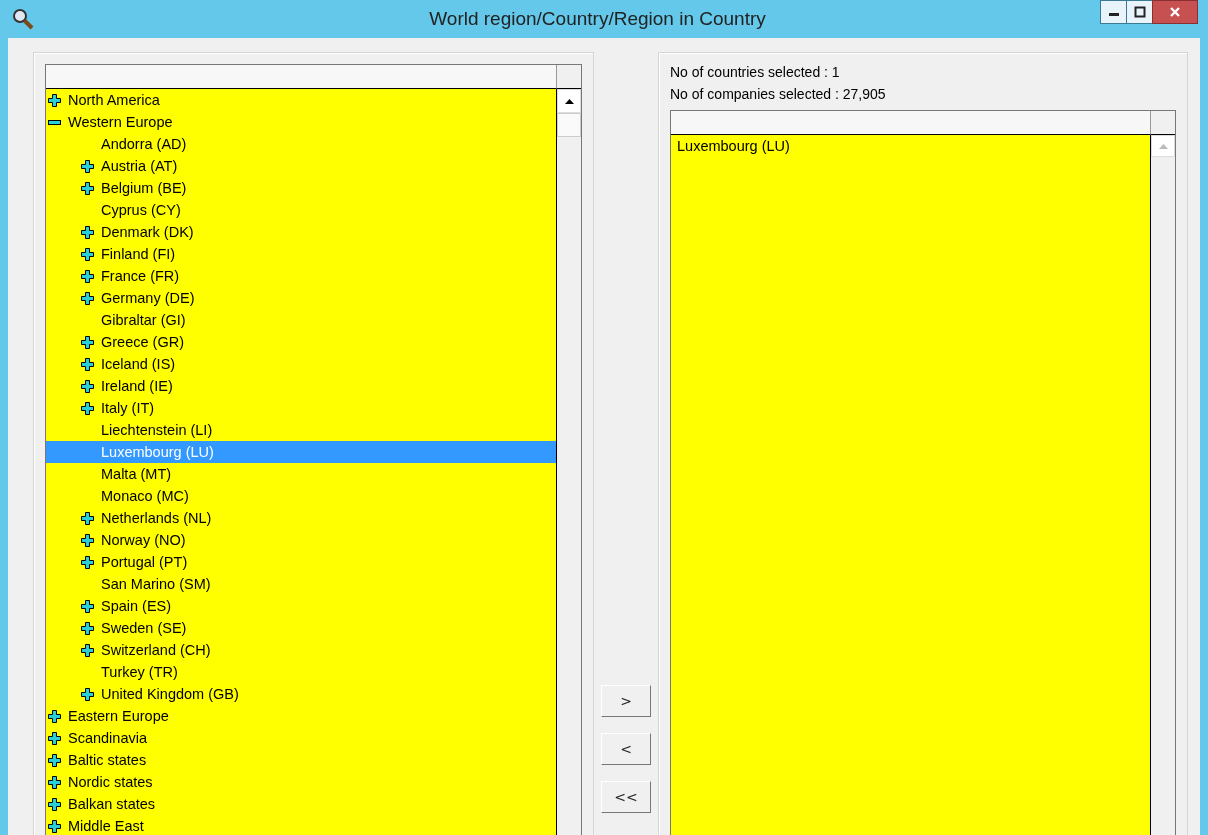 This screenshot has width=1208, height=835. Describe the element at coordinates (138, 254) in the screenshot. I see `tree-item: Finland (FI)` at that location.